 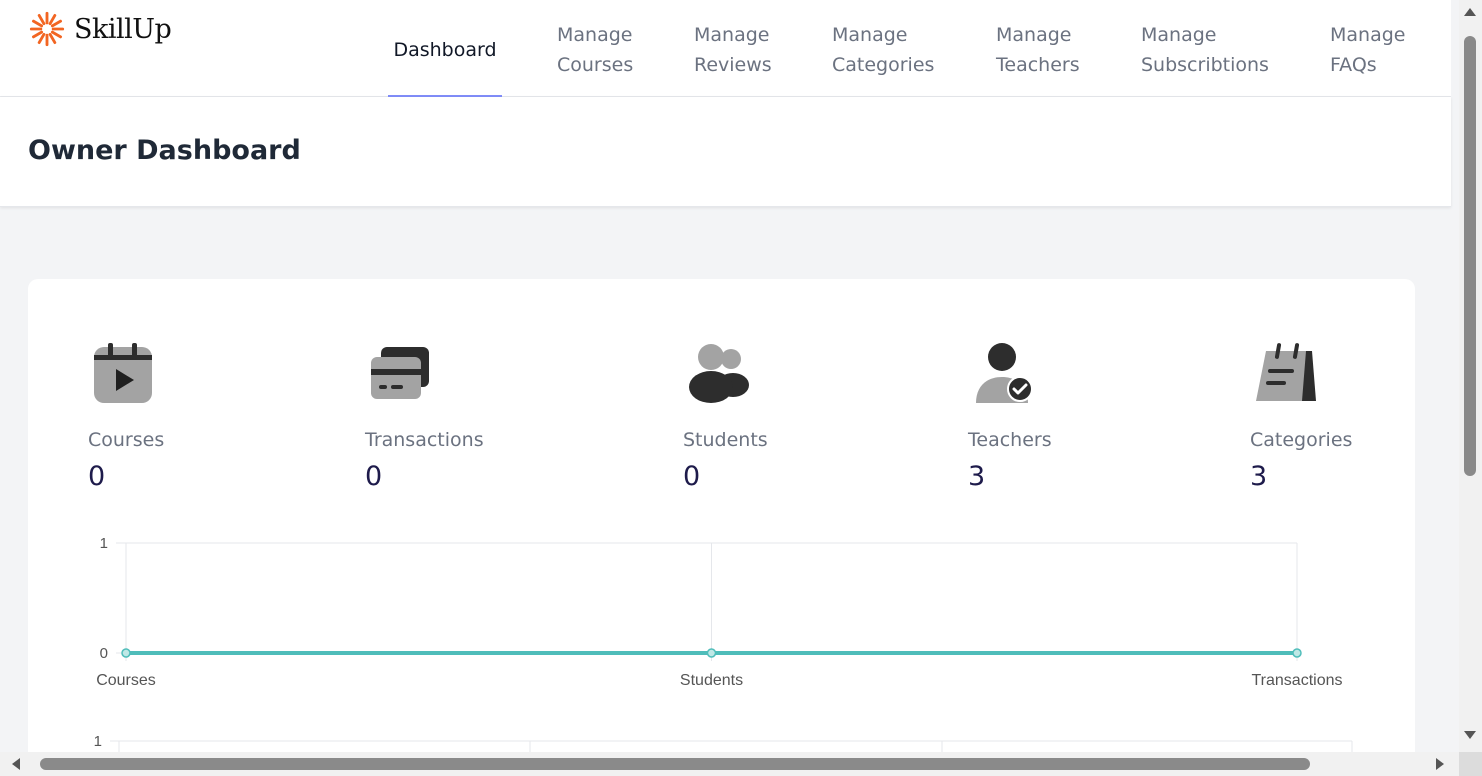 What do you see at coordinates (424, 416) in the screenshot?
I see `stat-transactions: Transactions 0` at bounding box center [424, 416].